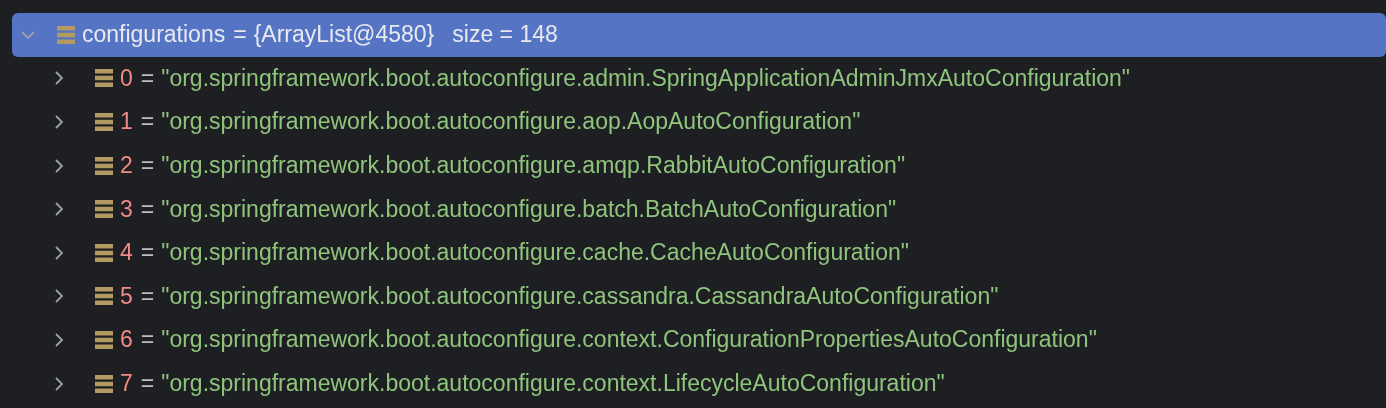  What do you see at coordinates (126, 253) in the screenshot?
I see `index-label: 4` at bounding box center [126, 253].